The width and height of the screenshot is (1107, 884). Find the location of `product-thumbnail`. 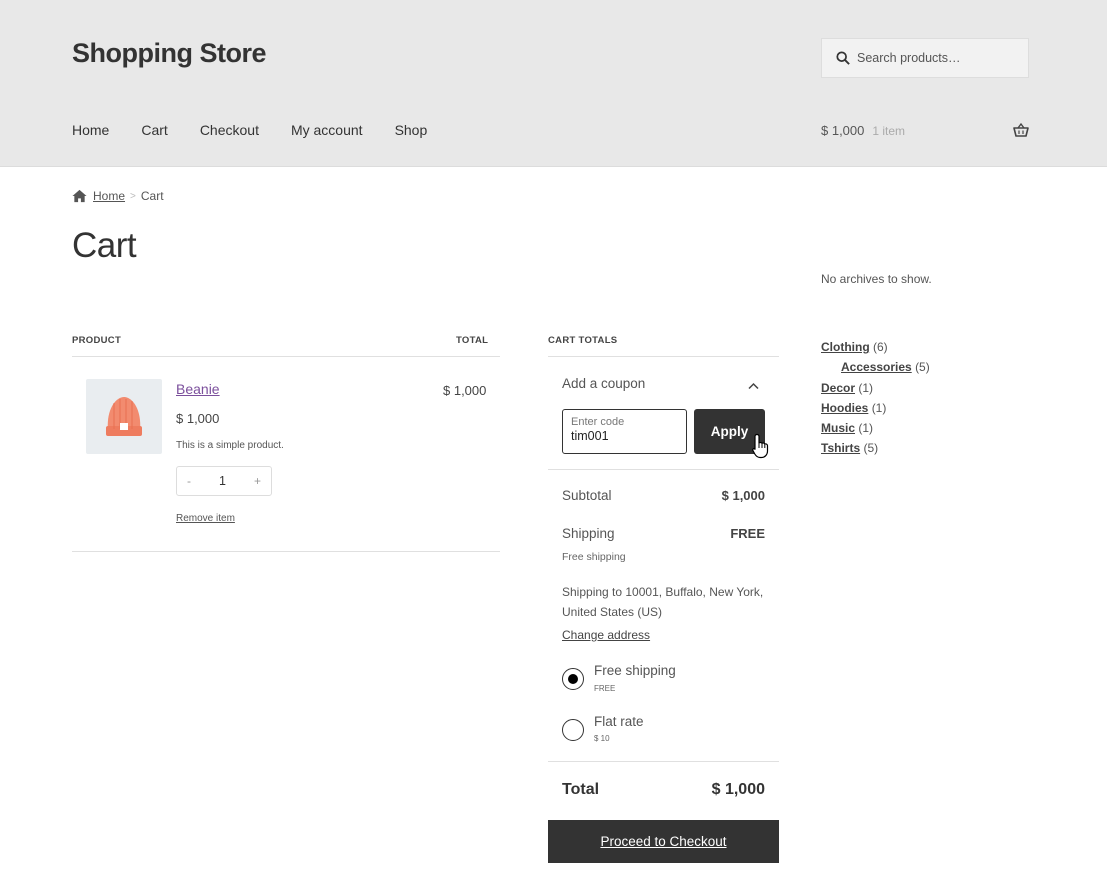

product-thumbnail is located at coordinates (124, 416).